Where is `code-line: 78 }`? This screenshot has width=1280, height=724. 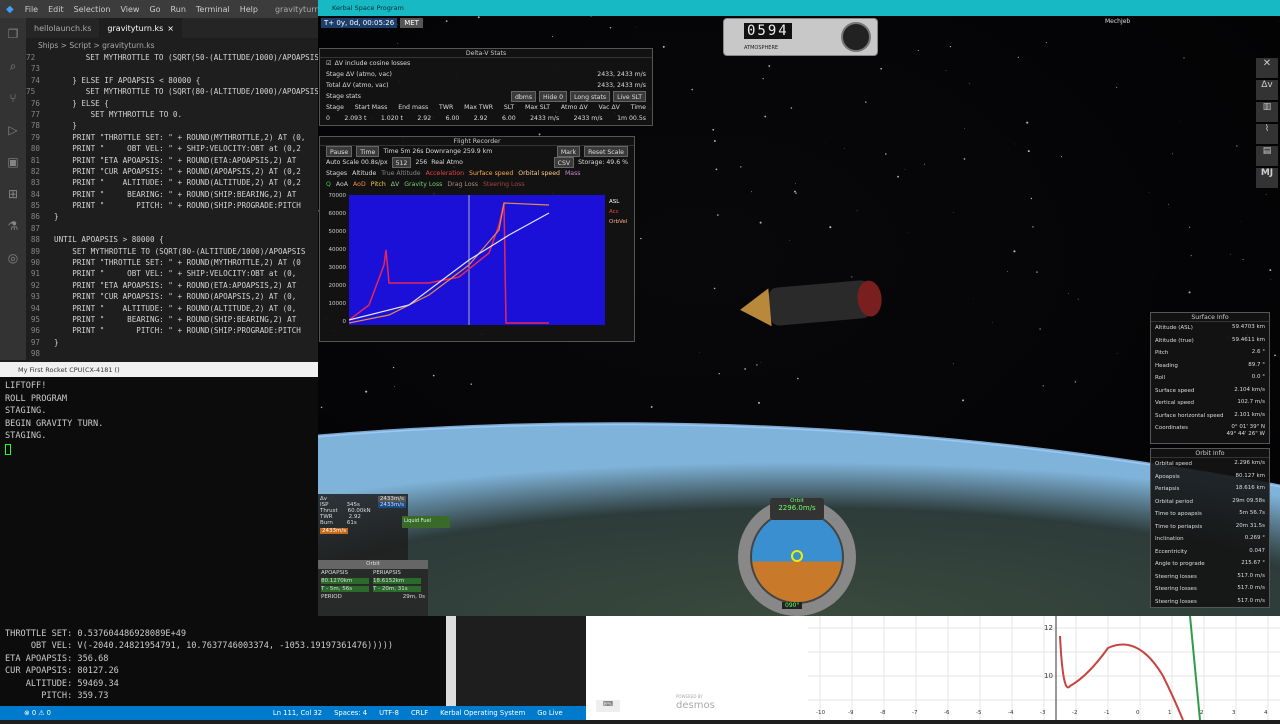
code-line: 78 } is located at coordinates (172, 125).